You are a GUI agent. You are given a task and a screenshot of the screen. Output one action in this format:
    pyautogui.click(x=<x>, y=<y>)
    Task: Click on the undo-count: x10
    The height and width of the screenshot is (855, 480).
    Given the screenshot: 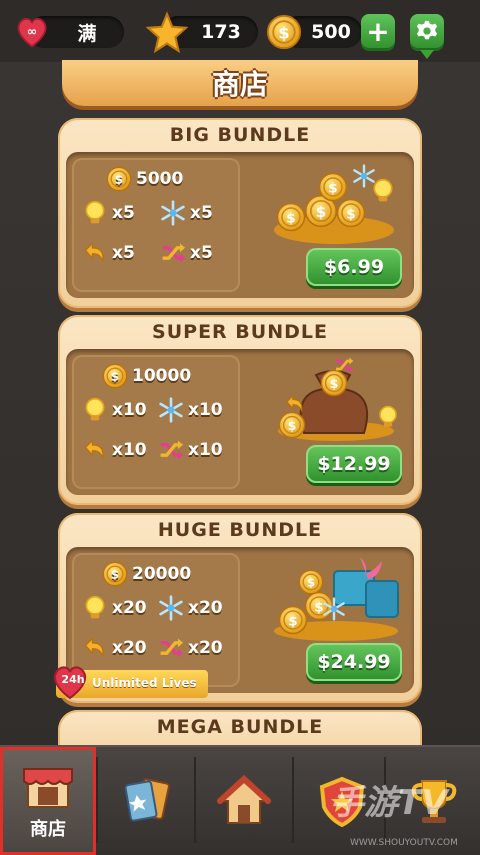 What is the action you would take?
    pyautogui.click(x=129, y=450)
    